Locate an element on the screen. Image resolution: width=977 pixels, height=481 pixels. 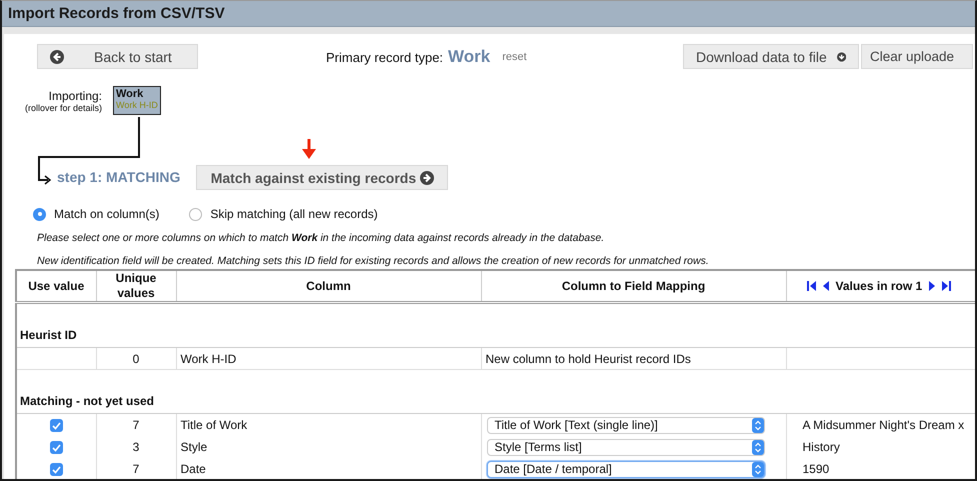
record-type-box: Work Work H-ID is located at coordinates (137, 100).